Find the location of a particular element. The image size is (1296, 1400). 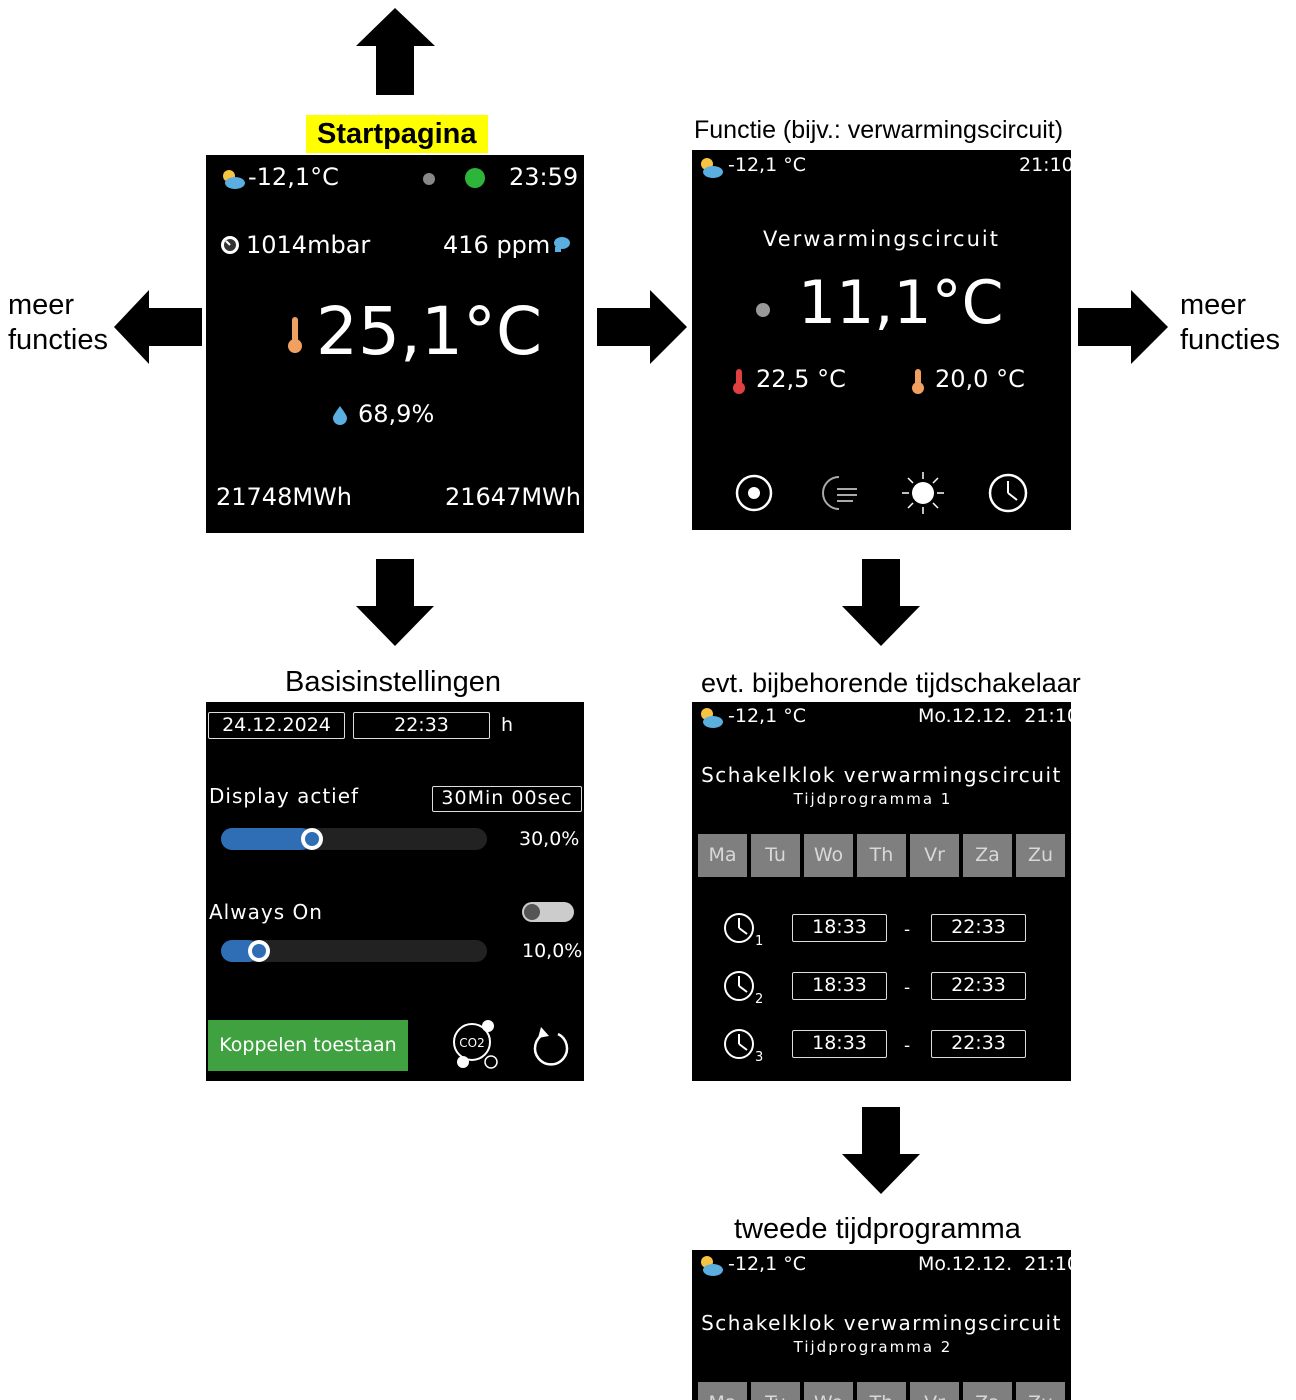

second-label: tweede tijdprogramma is located at coordinates (877, 1229).